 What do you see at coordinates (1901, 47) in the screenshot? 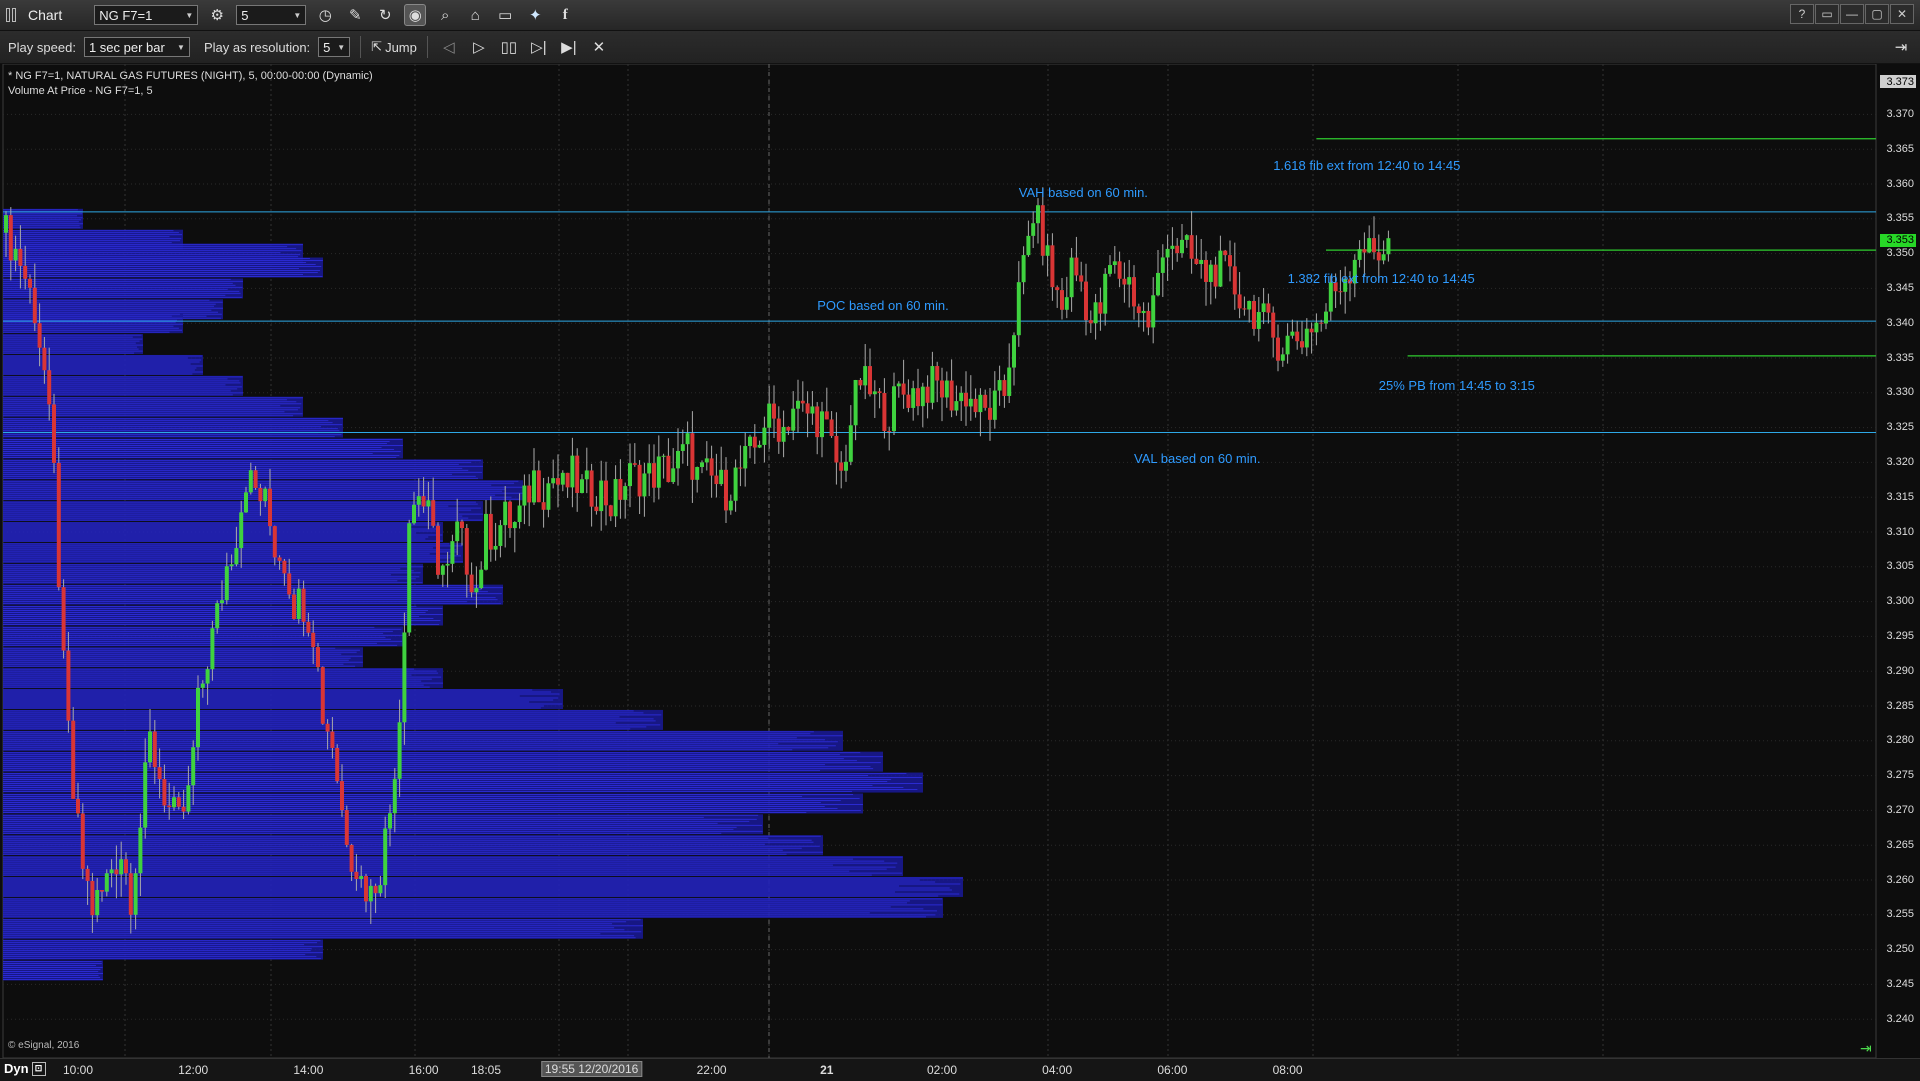
I see `toolbar-options-icon: ⇥` at bounding box center [1901, 47].